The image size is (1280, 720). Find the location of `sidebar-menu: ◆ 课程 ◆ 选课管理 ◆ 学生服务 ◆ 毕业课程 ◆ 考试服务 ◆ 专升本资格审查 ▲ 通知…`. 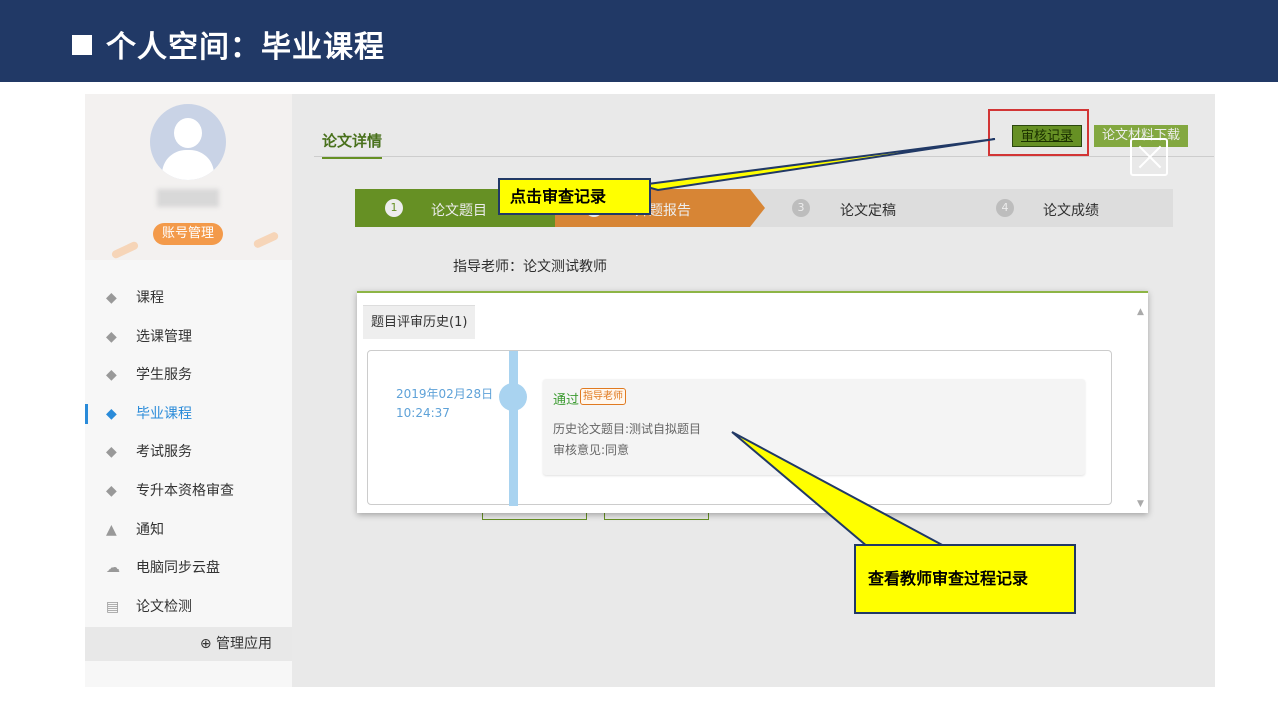

sidebar-menu: ◆ 课程 ◆ 选课管理 ◆ 学生服务 ◆ 毕业课程 ◆ 考试服务 ◆ 专升本资格审查 ▲ 通知… is located at coordinates (188, 452).